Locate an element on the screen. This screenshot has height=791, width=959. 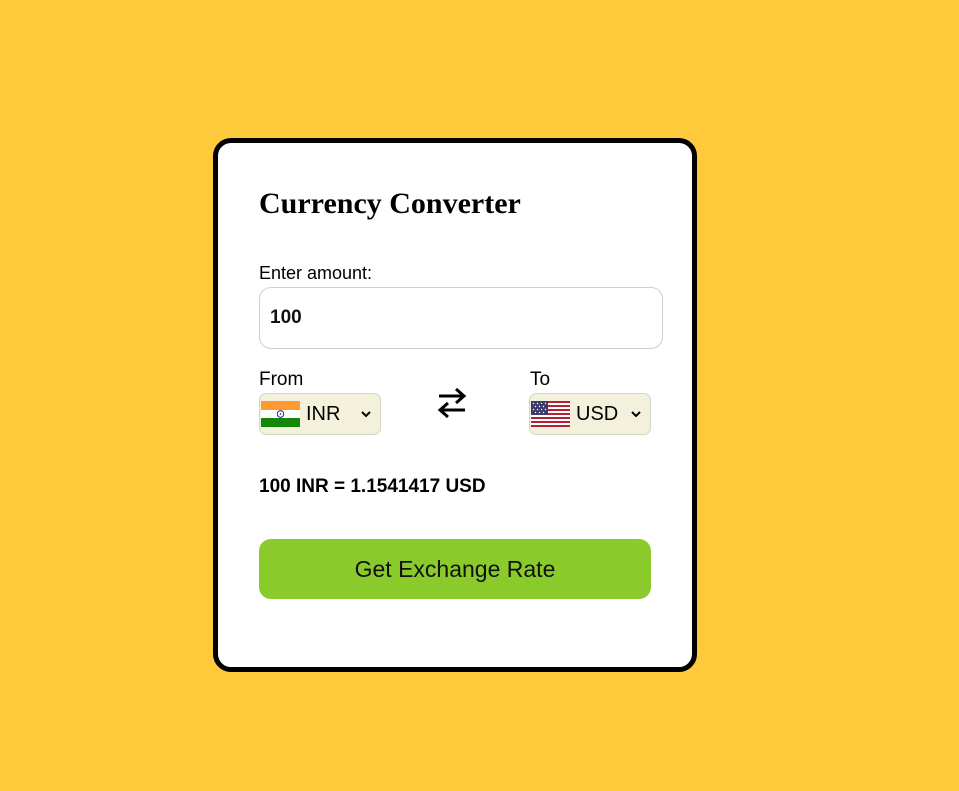
india-flag-icon is located at coordinates (280, 414).